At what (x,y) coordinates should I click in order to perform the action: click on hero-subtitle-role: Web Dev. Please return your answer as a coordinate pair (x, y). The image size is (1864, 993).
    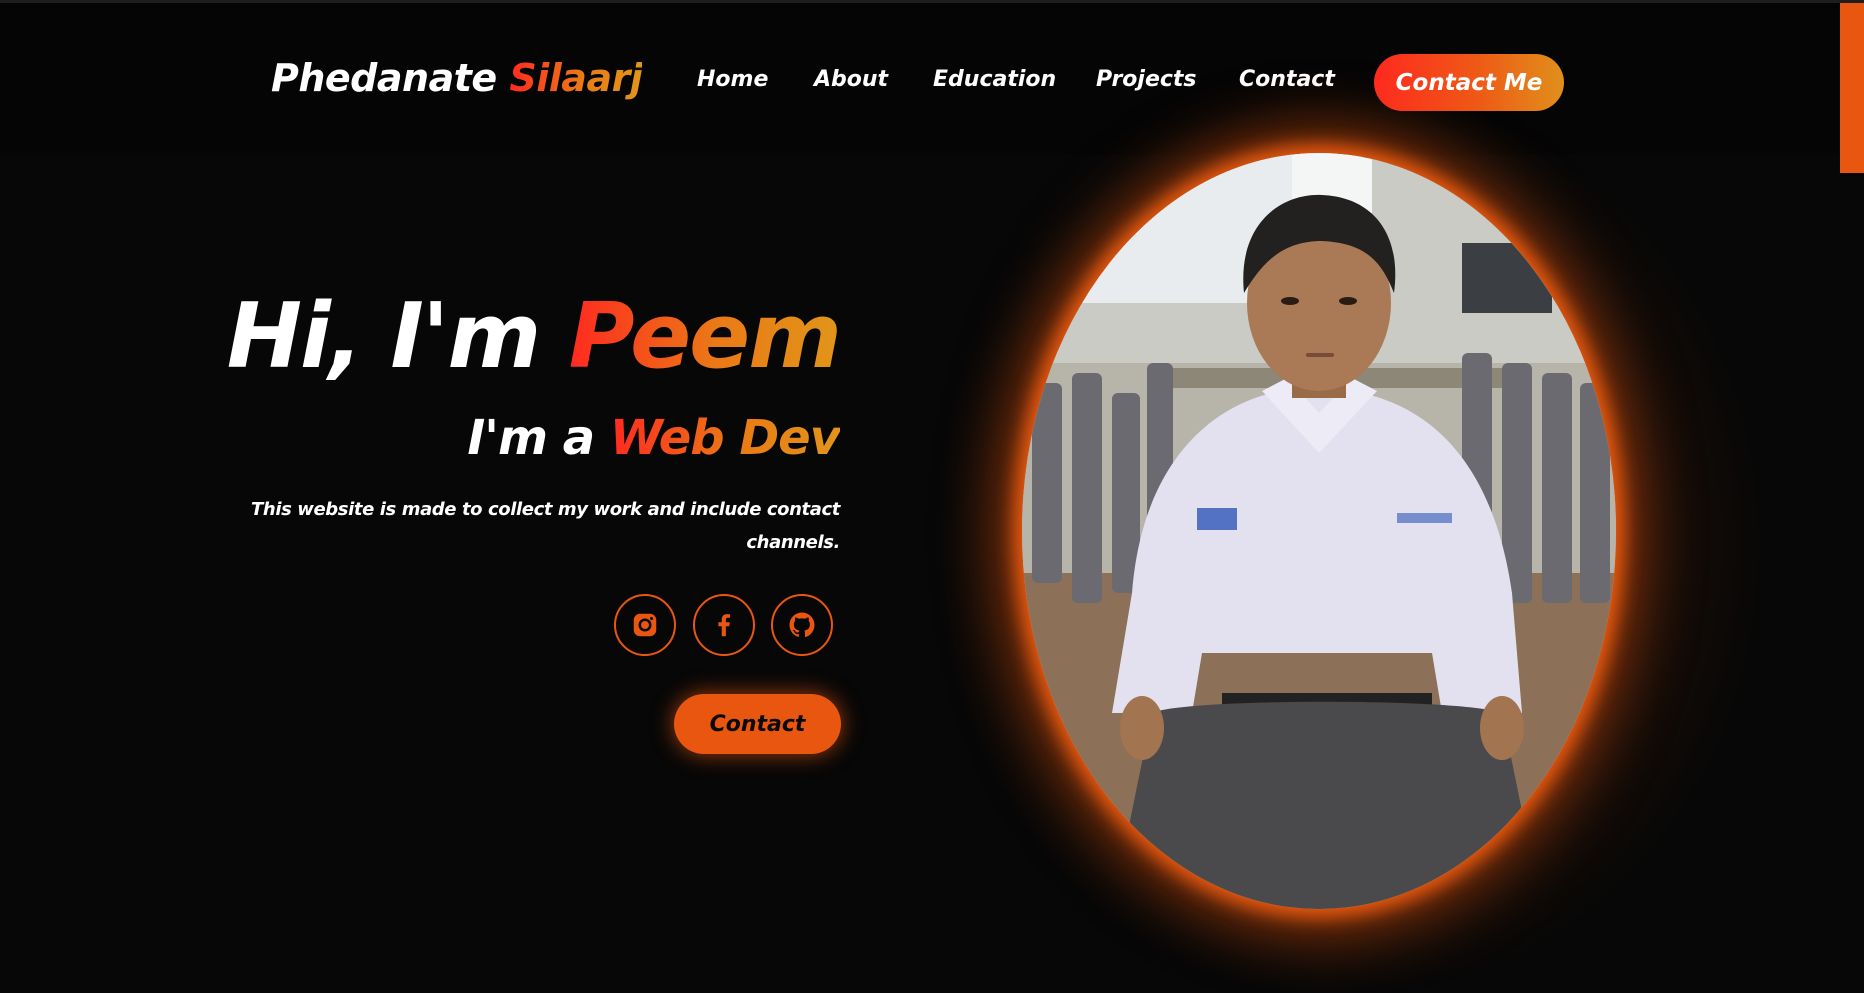
    Looking at the image, I should click on (725, 438).